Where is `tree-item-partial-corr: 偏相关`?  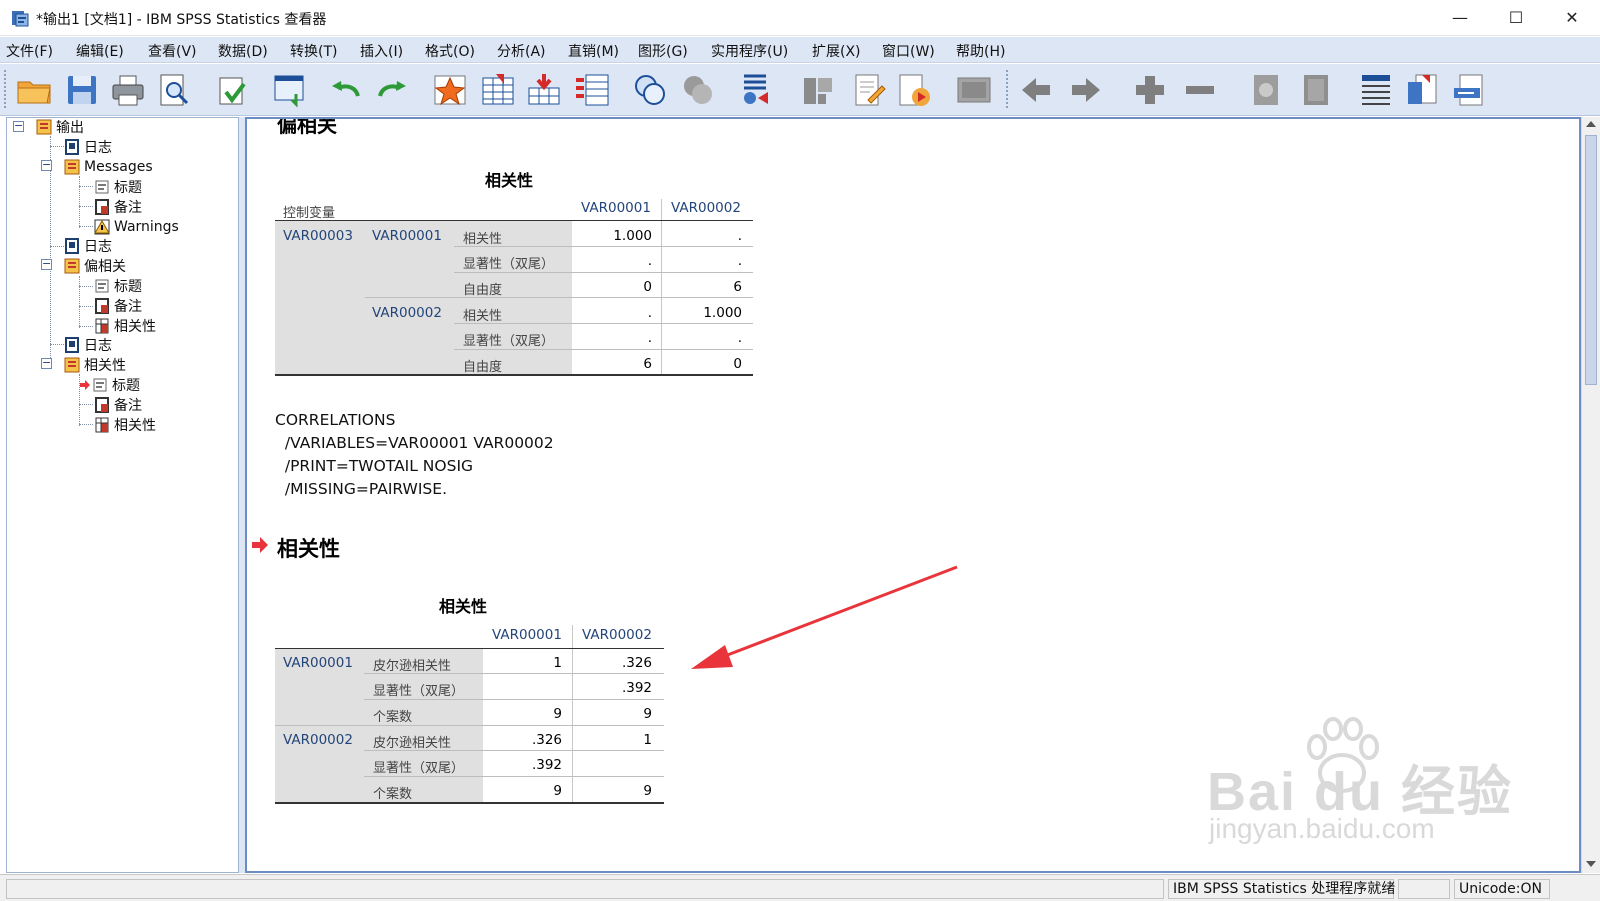 tree-item-partial-corr: 偏相关 is located at coordinates (94, 266).